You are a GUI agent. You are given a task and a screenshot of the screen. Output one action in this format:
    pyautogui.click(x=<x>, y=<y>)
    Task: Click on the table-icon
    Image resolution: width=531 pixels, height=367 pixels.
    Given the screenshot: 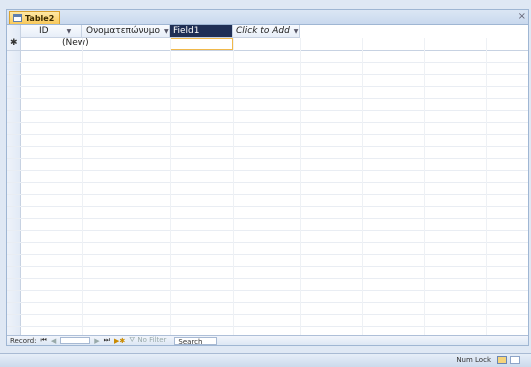 What is the action you would take?
    pyautogui.click(x=17, y=18)
    